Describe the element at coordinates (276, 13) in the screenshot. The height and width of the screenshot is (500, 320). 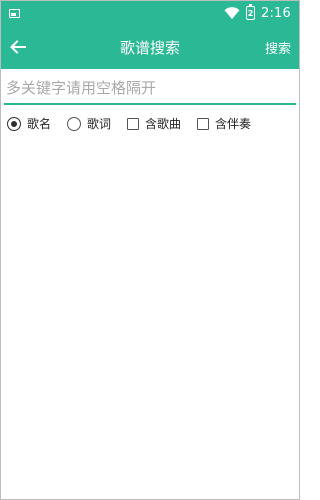
I see `status-time: 2:16` at that location.